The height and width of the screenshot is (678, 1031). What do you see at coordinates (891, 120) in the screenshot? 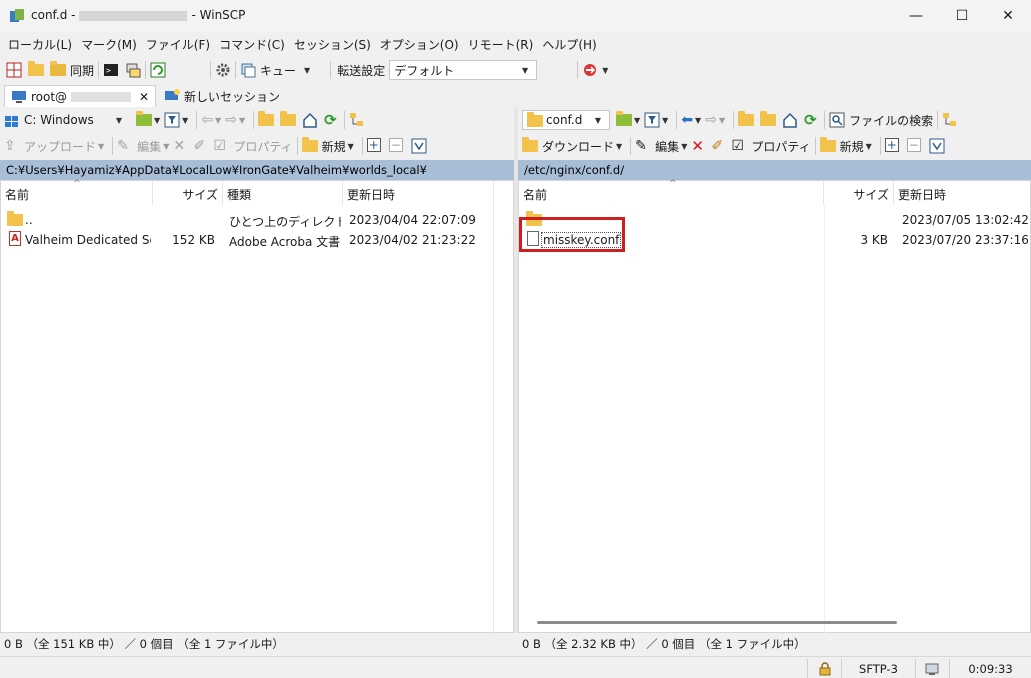
I see `find-files-button: ファイルの検索` at bounding box center [891, 120].